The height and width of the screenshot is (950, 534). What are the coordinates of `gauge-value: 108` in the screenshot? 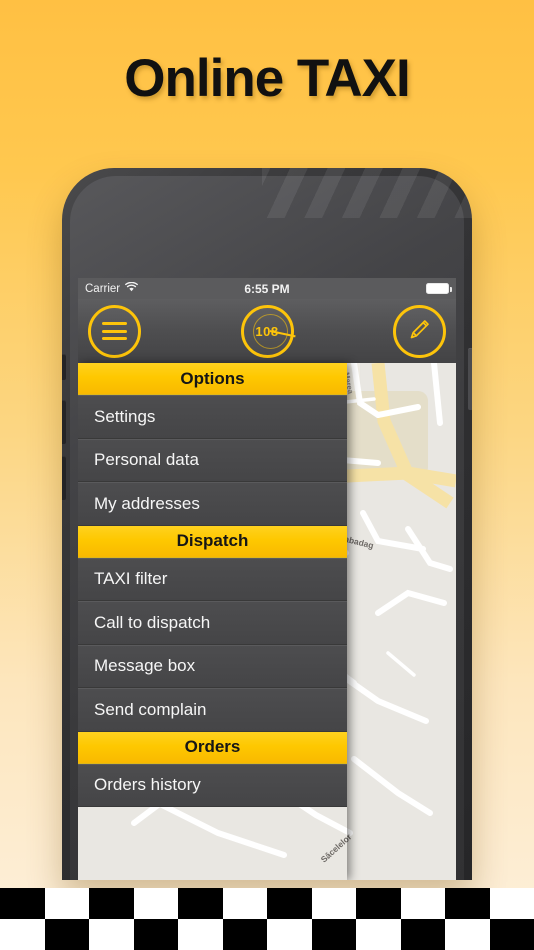 It's located at (267, 331).